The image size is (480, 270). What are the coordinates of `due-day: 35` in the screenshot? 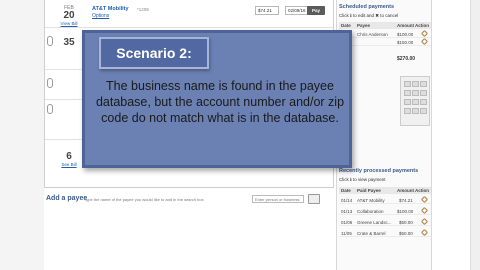 It's located at (69, 42).